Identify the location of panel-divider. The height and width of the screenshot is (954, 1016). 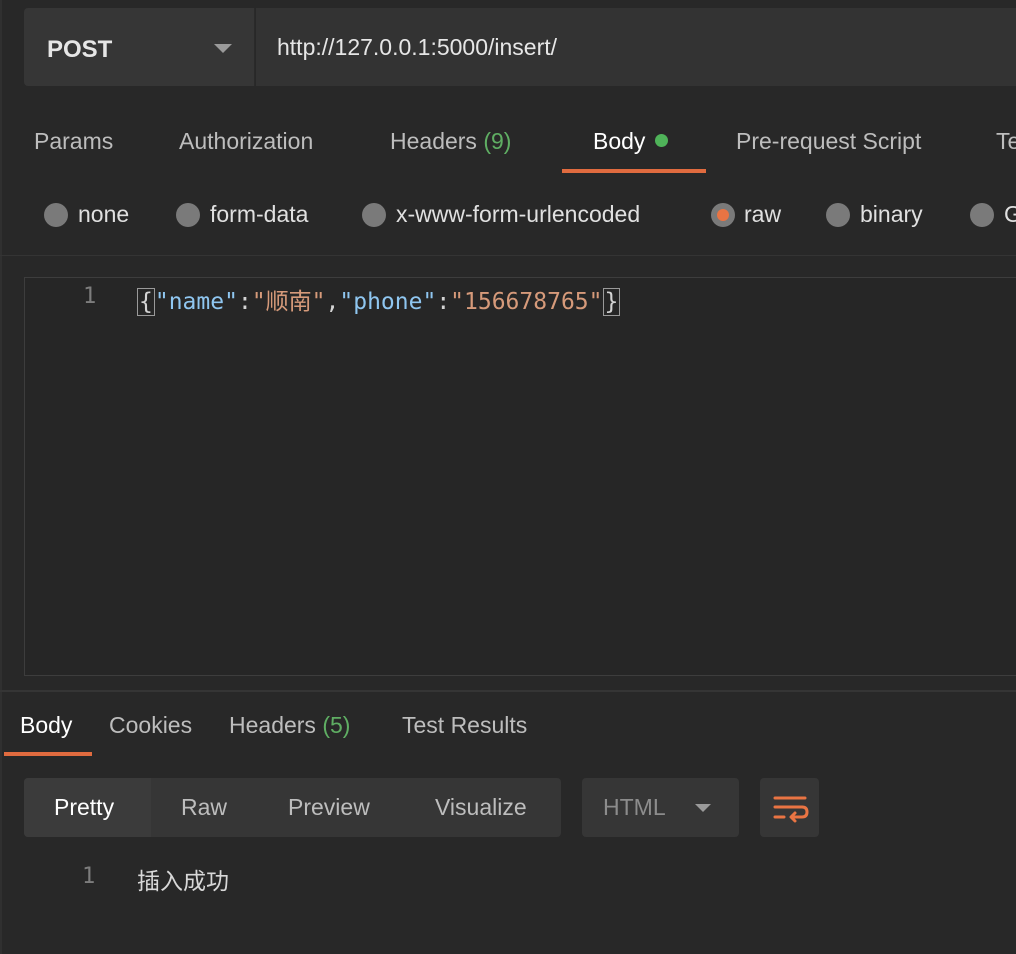
(508, 691).